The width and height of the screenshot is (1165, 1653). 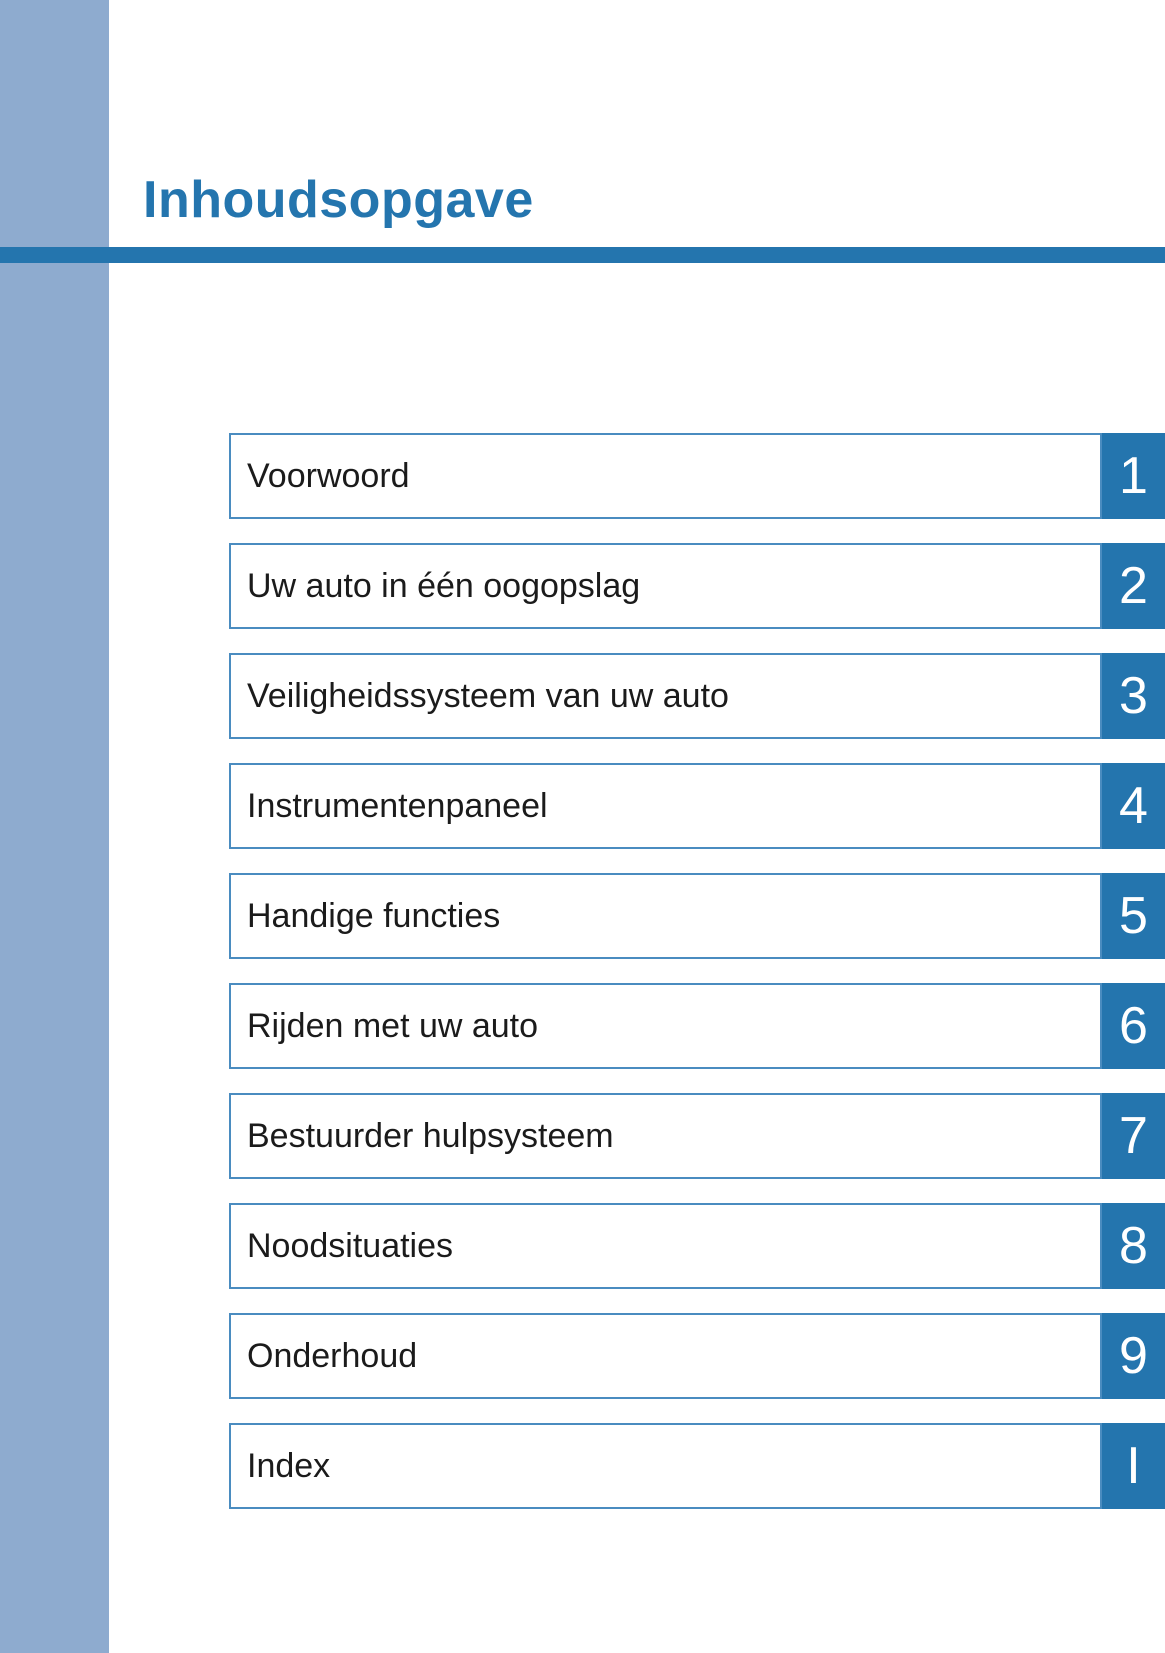 I want to click on toc-item-instrument-panel: Instrumentenpaneel 4, so click(x=697, y=806).